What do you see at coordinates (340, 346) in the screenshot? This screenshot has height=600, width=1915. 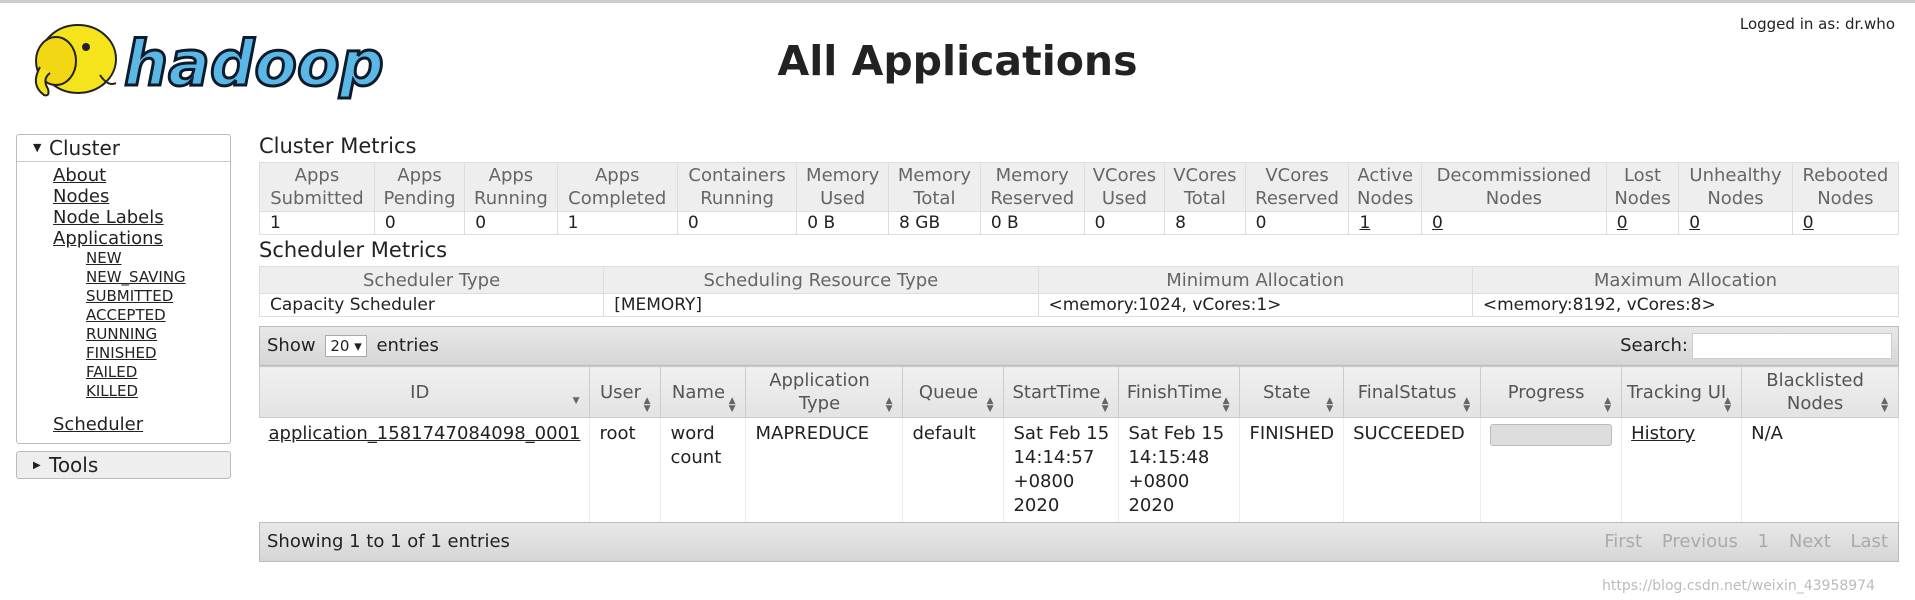 I see `page-size-value: 20` at bounding box center [340, 346].